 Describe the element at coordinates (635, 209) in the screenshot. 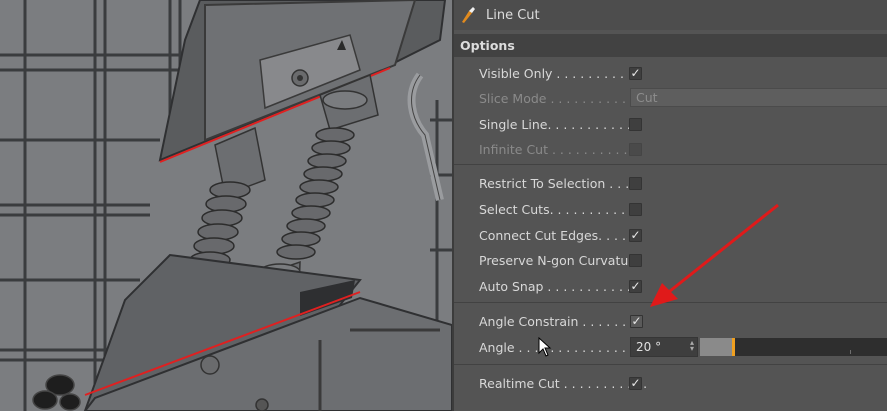

I see `select-cuts-checkbox` at that location.